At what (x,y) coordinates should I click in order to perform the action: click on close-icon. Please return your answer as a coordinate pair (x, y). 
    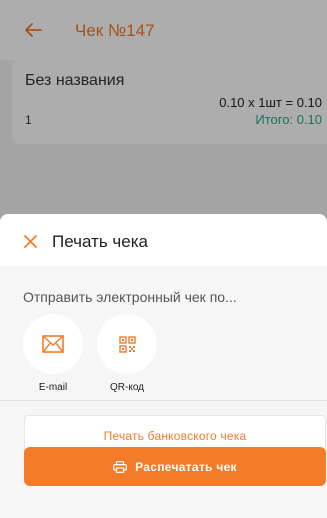
    Looking at the image, I should click on (30, 241).